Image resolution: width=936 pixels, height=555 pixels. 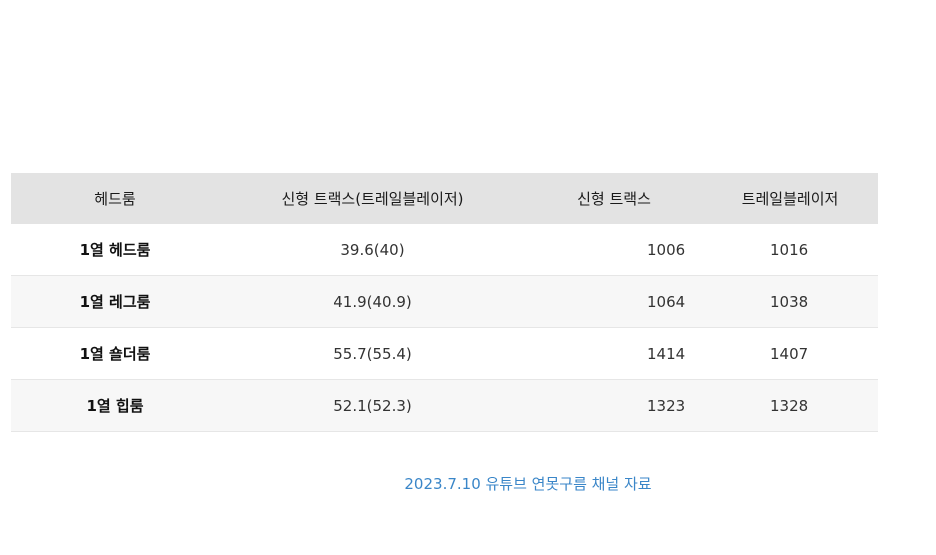 I want to click on header-combined: 신형 트랙스(트레일블레이저), so click(x=372, y=198).